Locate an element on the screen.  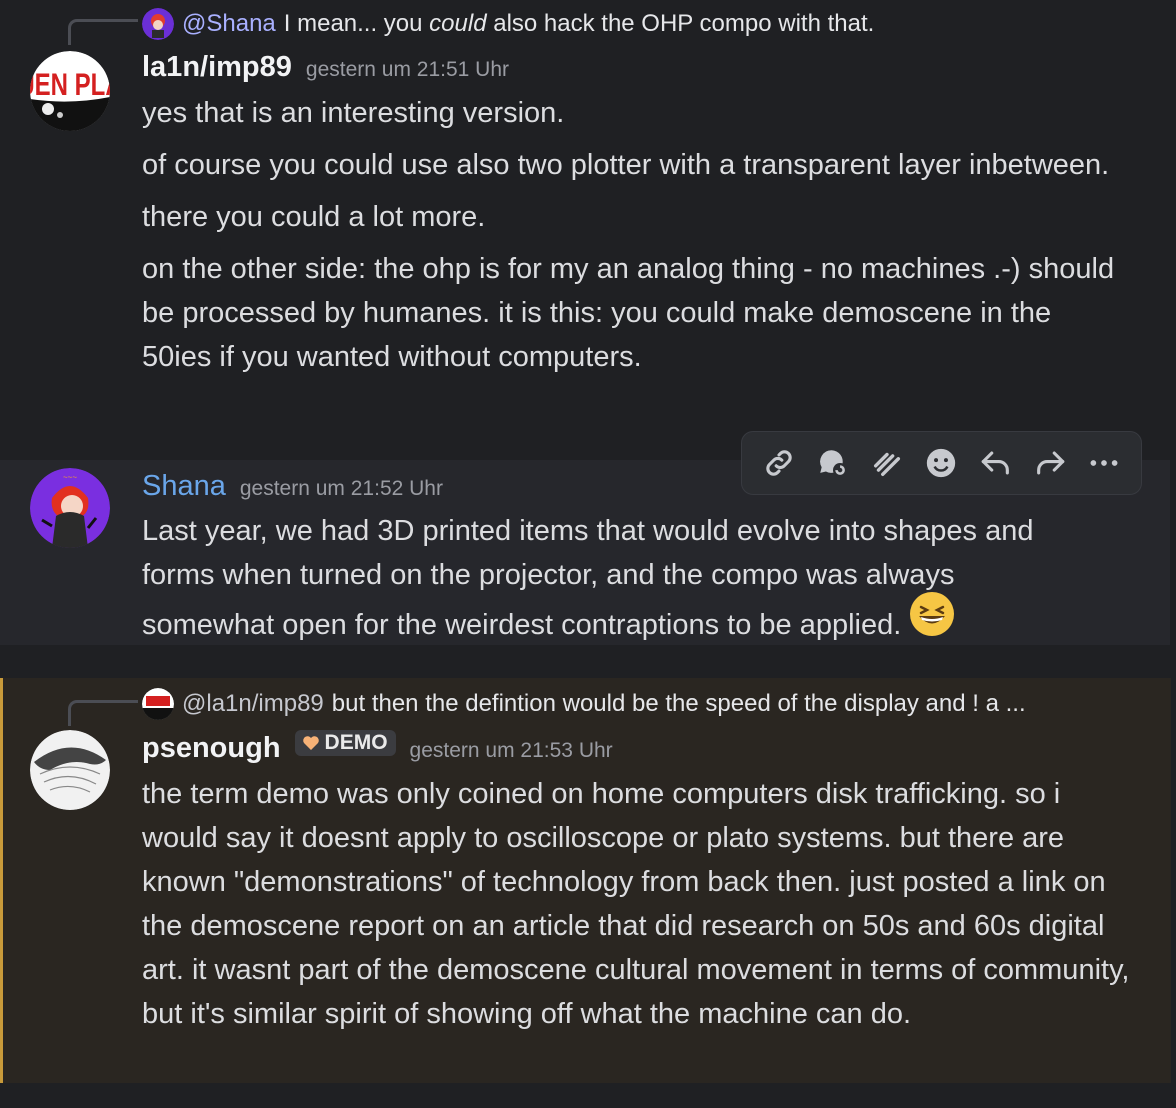
timestamp: gestern um 21:51 Uhr is located at coordinates (407, 70).